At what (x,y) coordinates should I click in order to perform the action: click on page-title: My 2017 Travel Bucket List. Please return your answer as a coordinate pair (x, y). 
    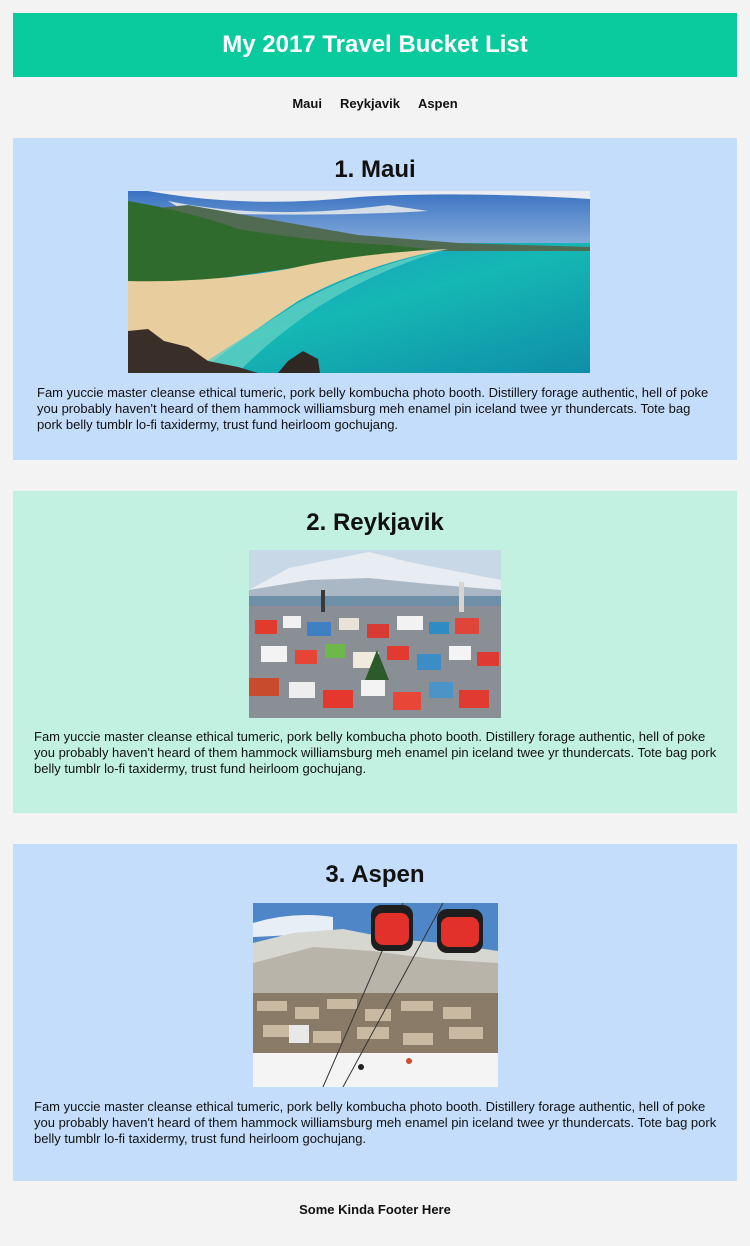
    Looking at the image, I should click on (375, 44).